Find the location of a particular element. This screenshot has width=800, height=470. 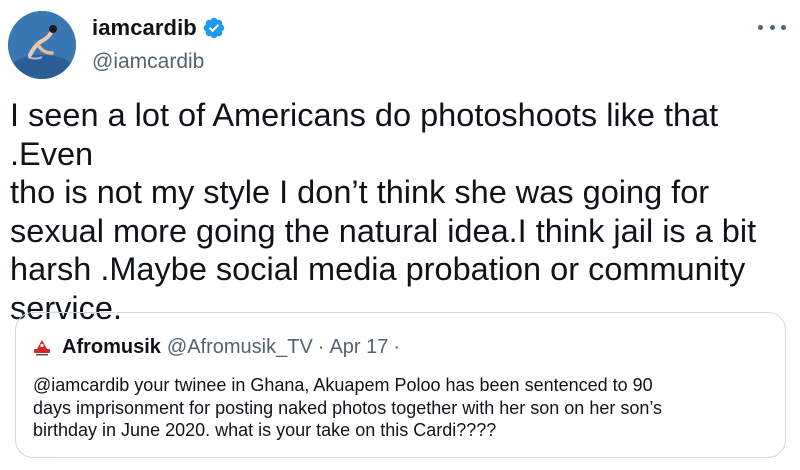

quoted-tweet-header: Afromusik @Afromusik_TV · Apr 17 · is located at coordinates (217, 347).